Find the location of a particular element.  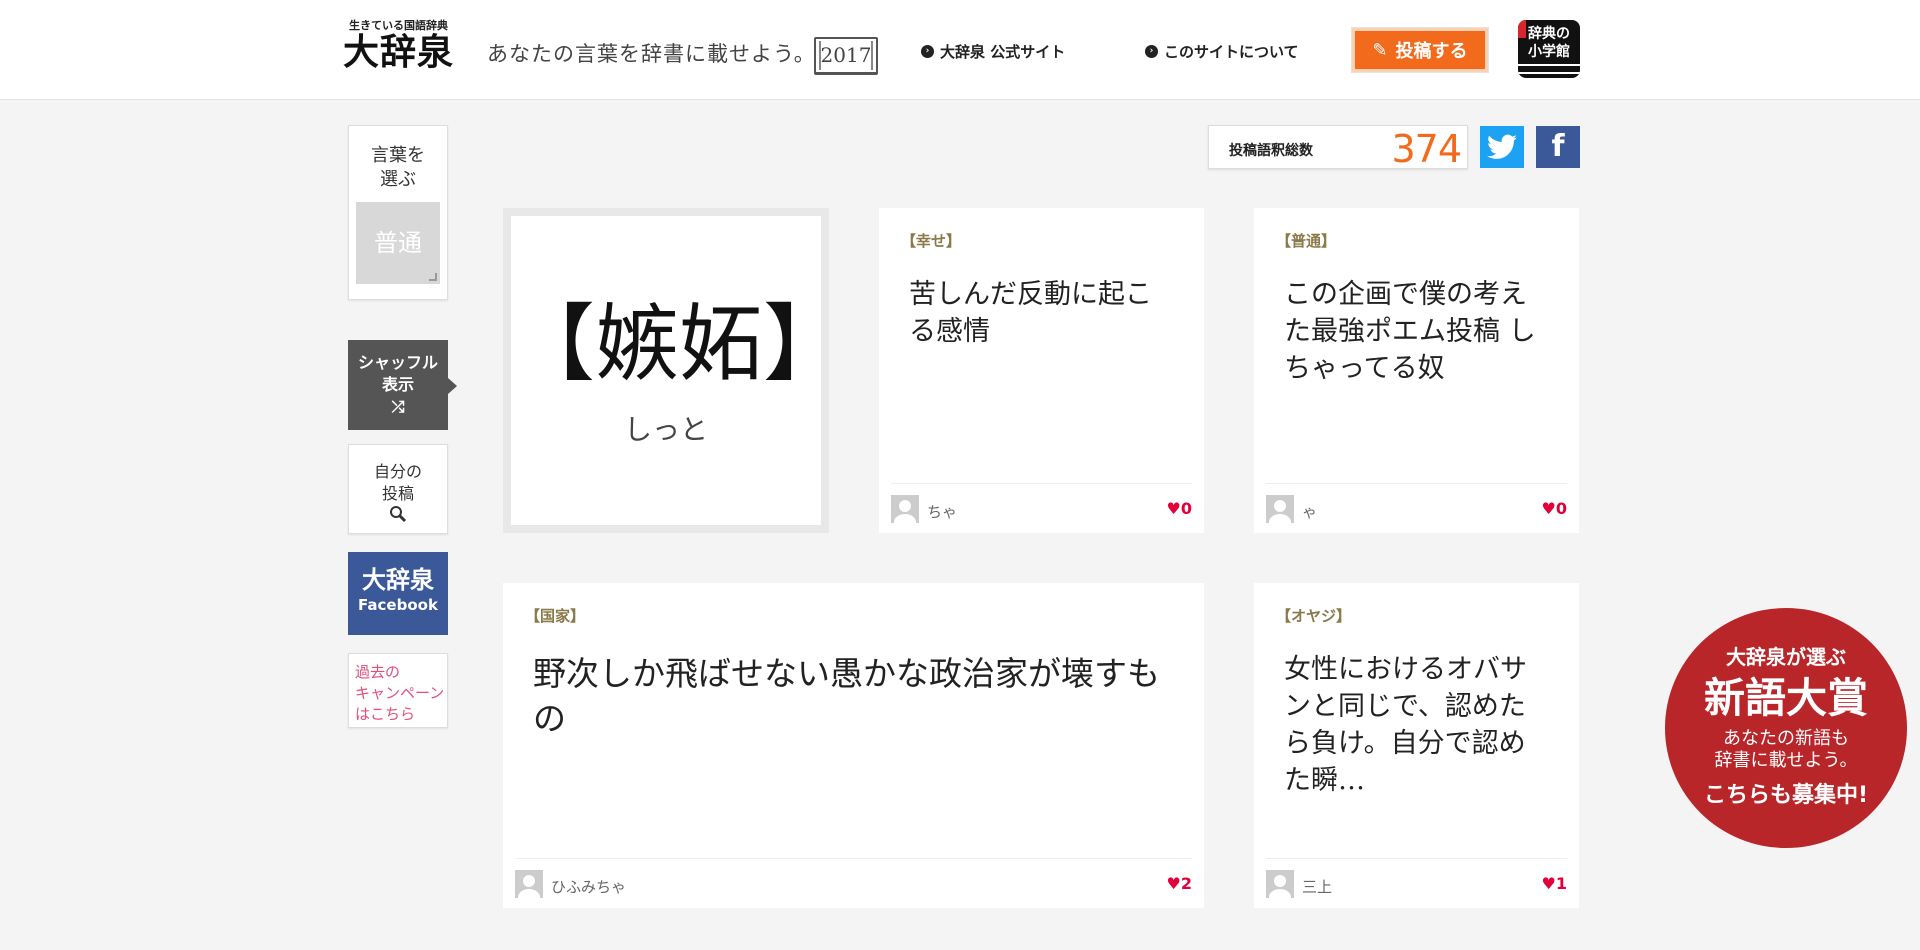

post-button: ✎ 投稿する is located at coordinates (1420, 50).